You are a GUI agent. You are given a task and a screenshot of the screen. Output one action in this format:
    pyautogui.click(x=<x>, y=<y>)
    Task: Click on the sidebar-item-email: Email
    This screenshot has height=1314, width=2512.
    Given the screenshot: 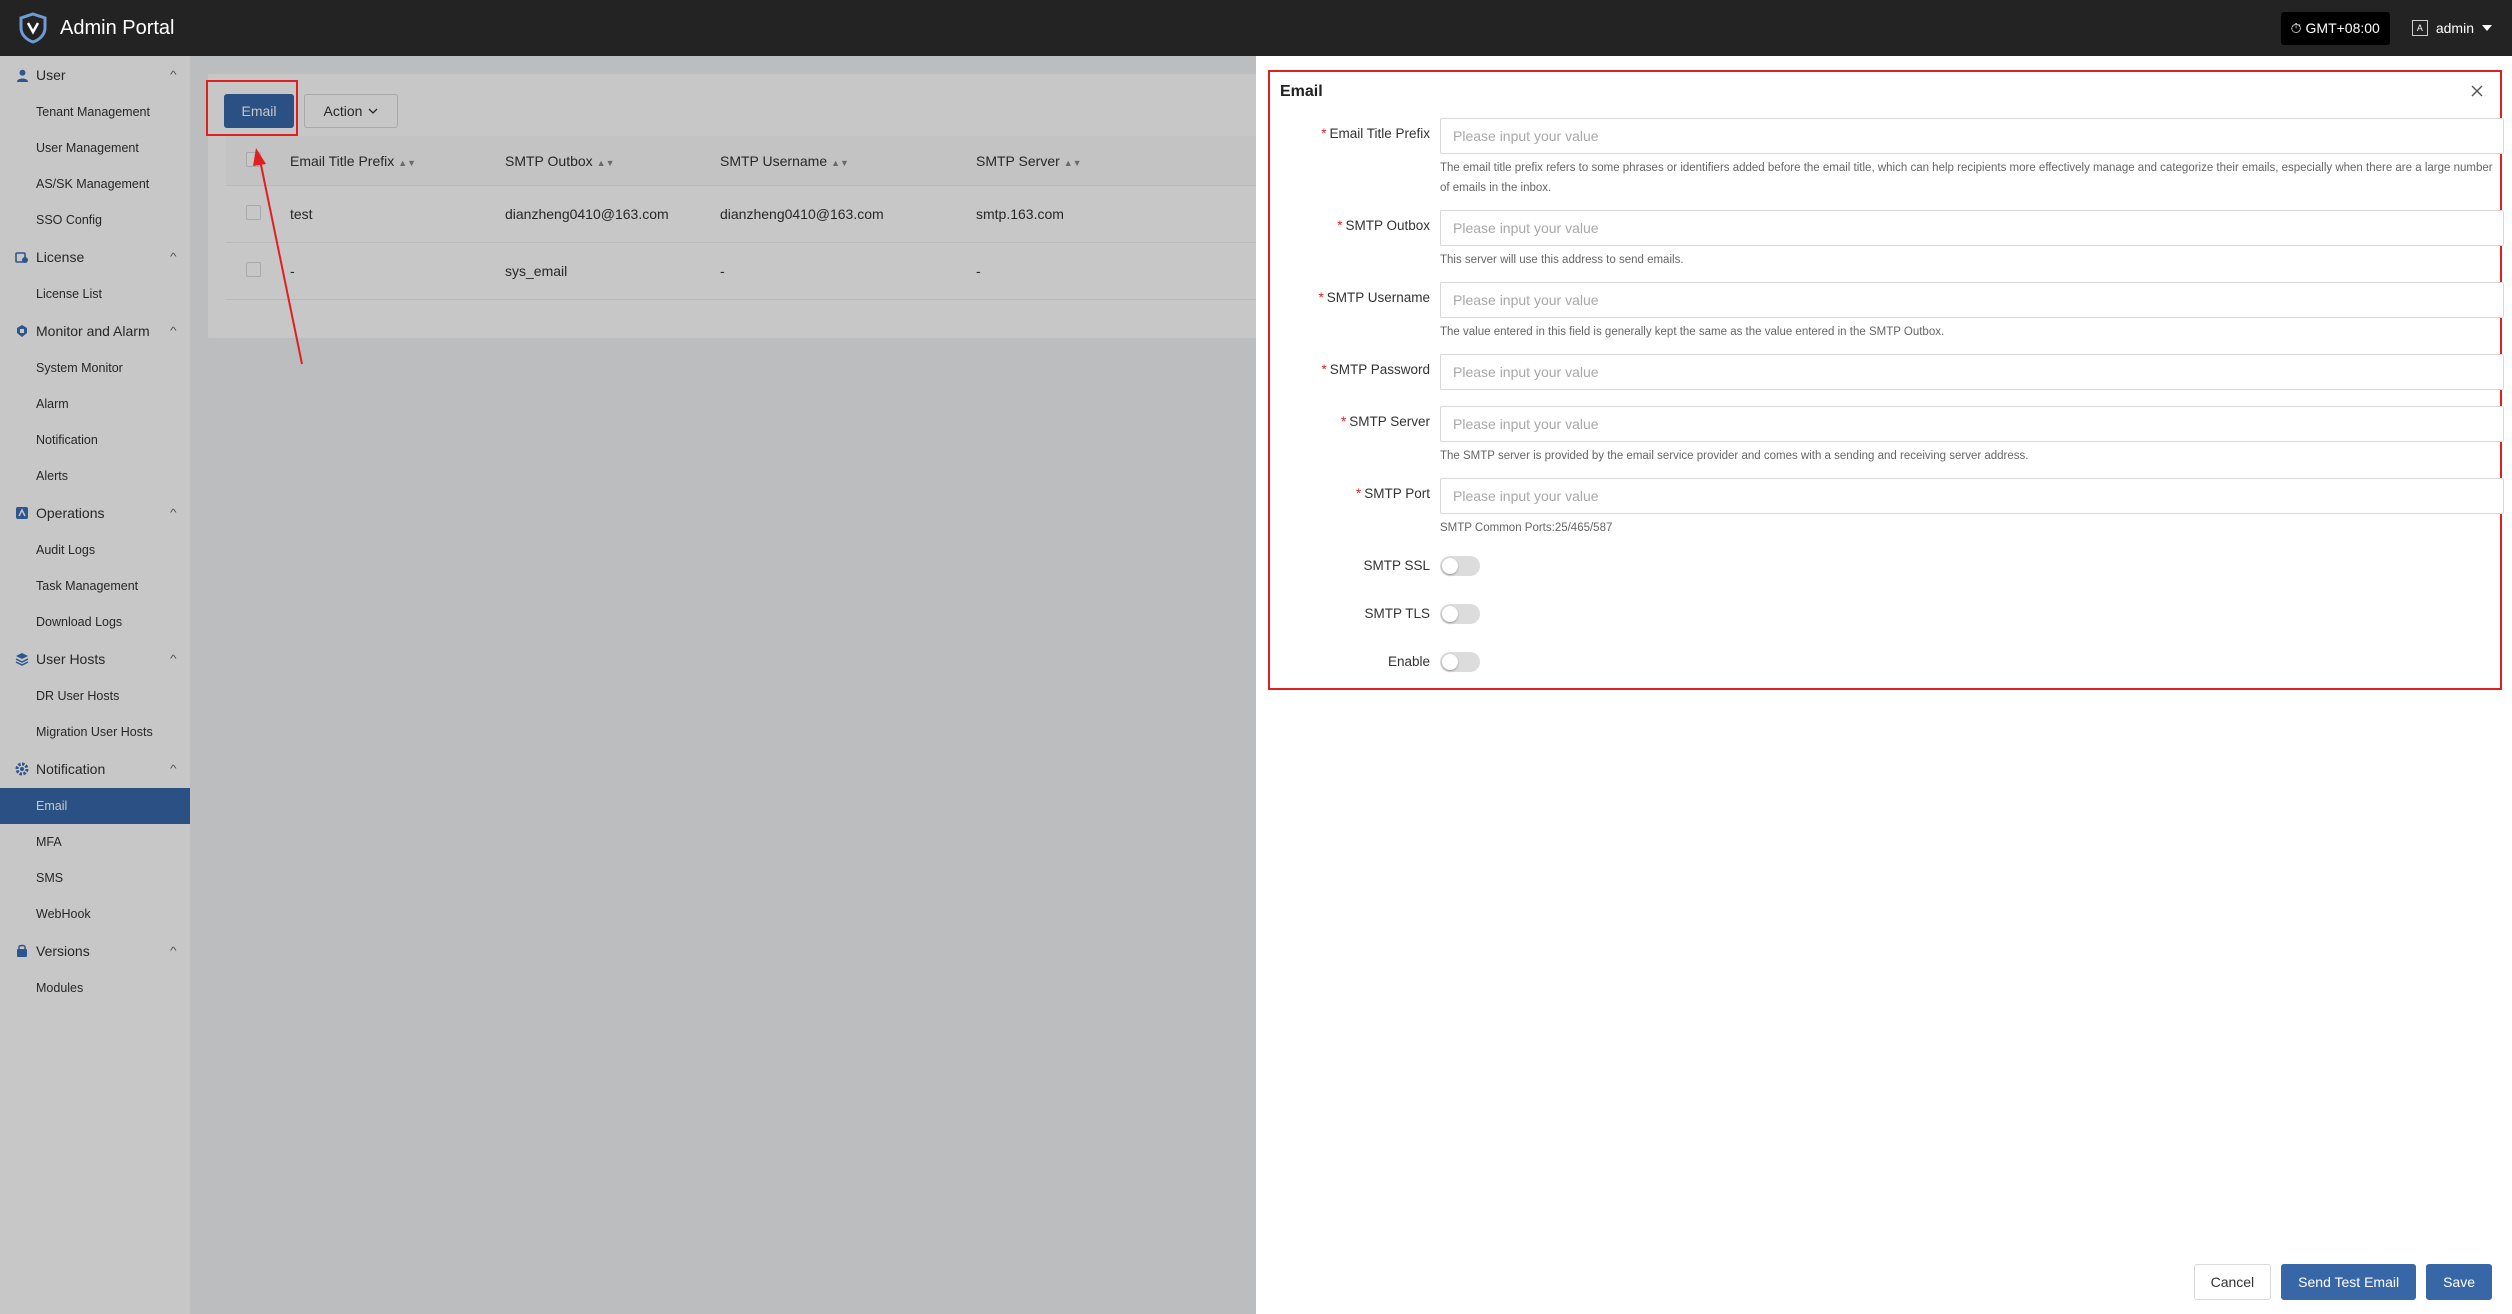 What is the action you would take?
    pyautogui.click(x=95, y=806)
    